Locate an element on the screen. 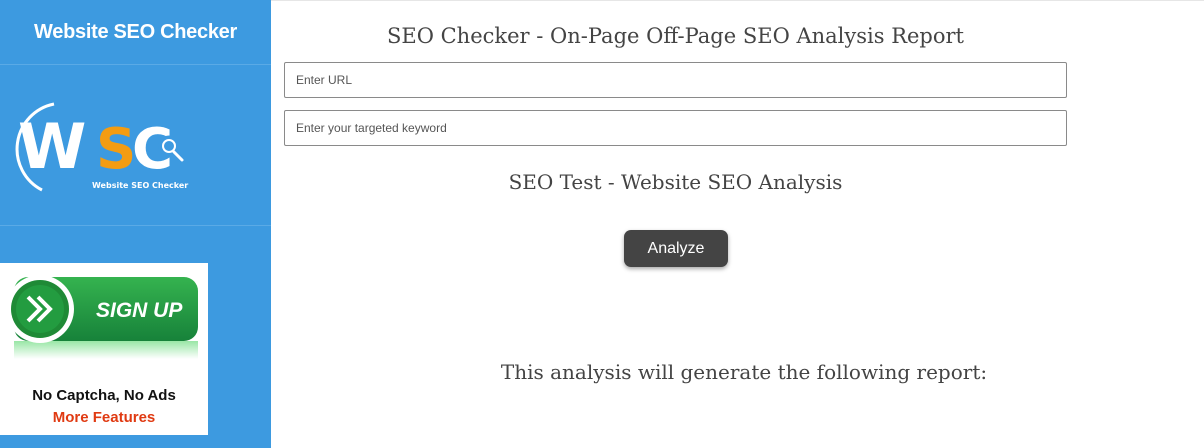  signup-label: SIGN UP is located at coordinates (139, 310).